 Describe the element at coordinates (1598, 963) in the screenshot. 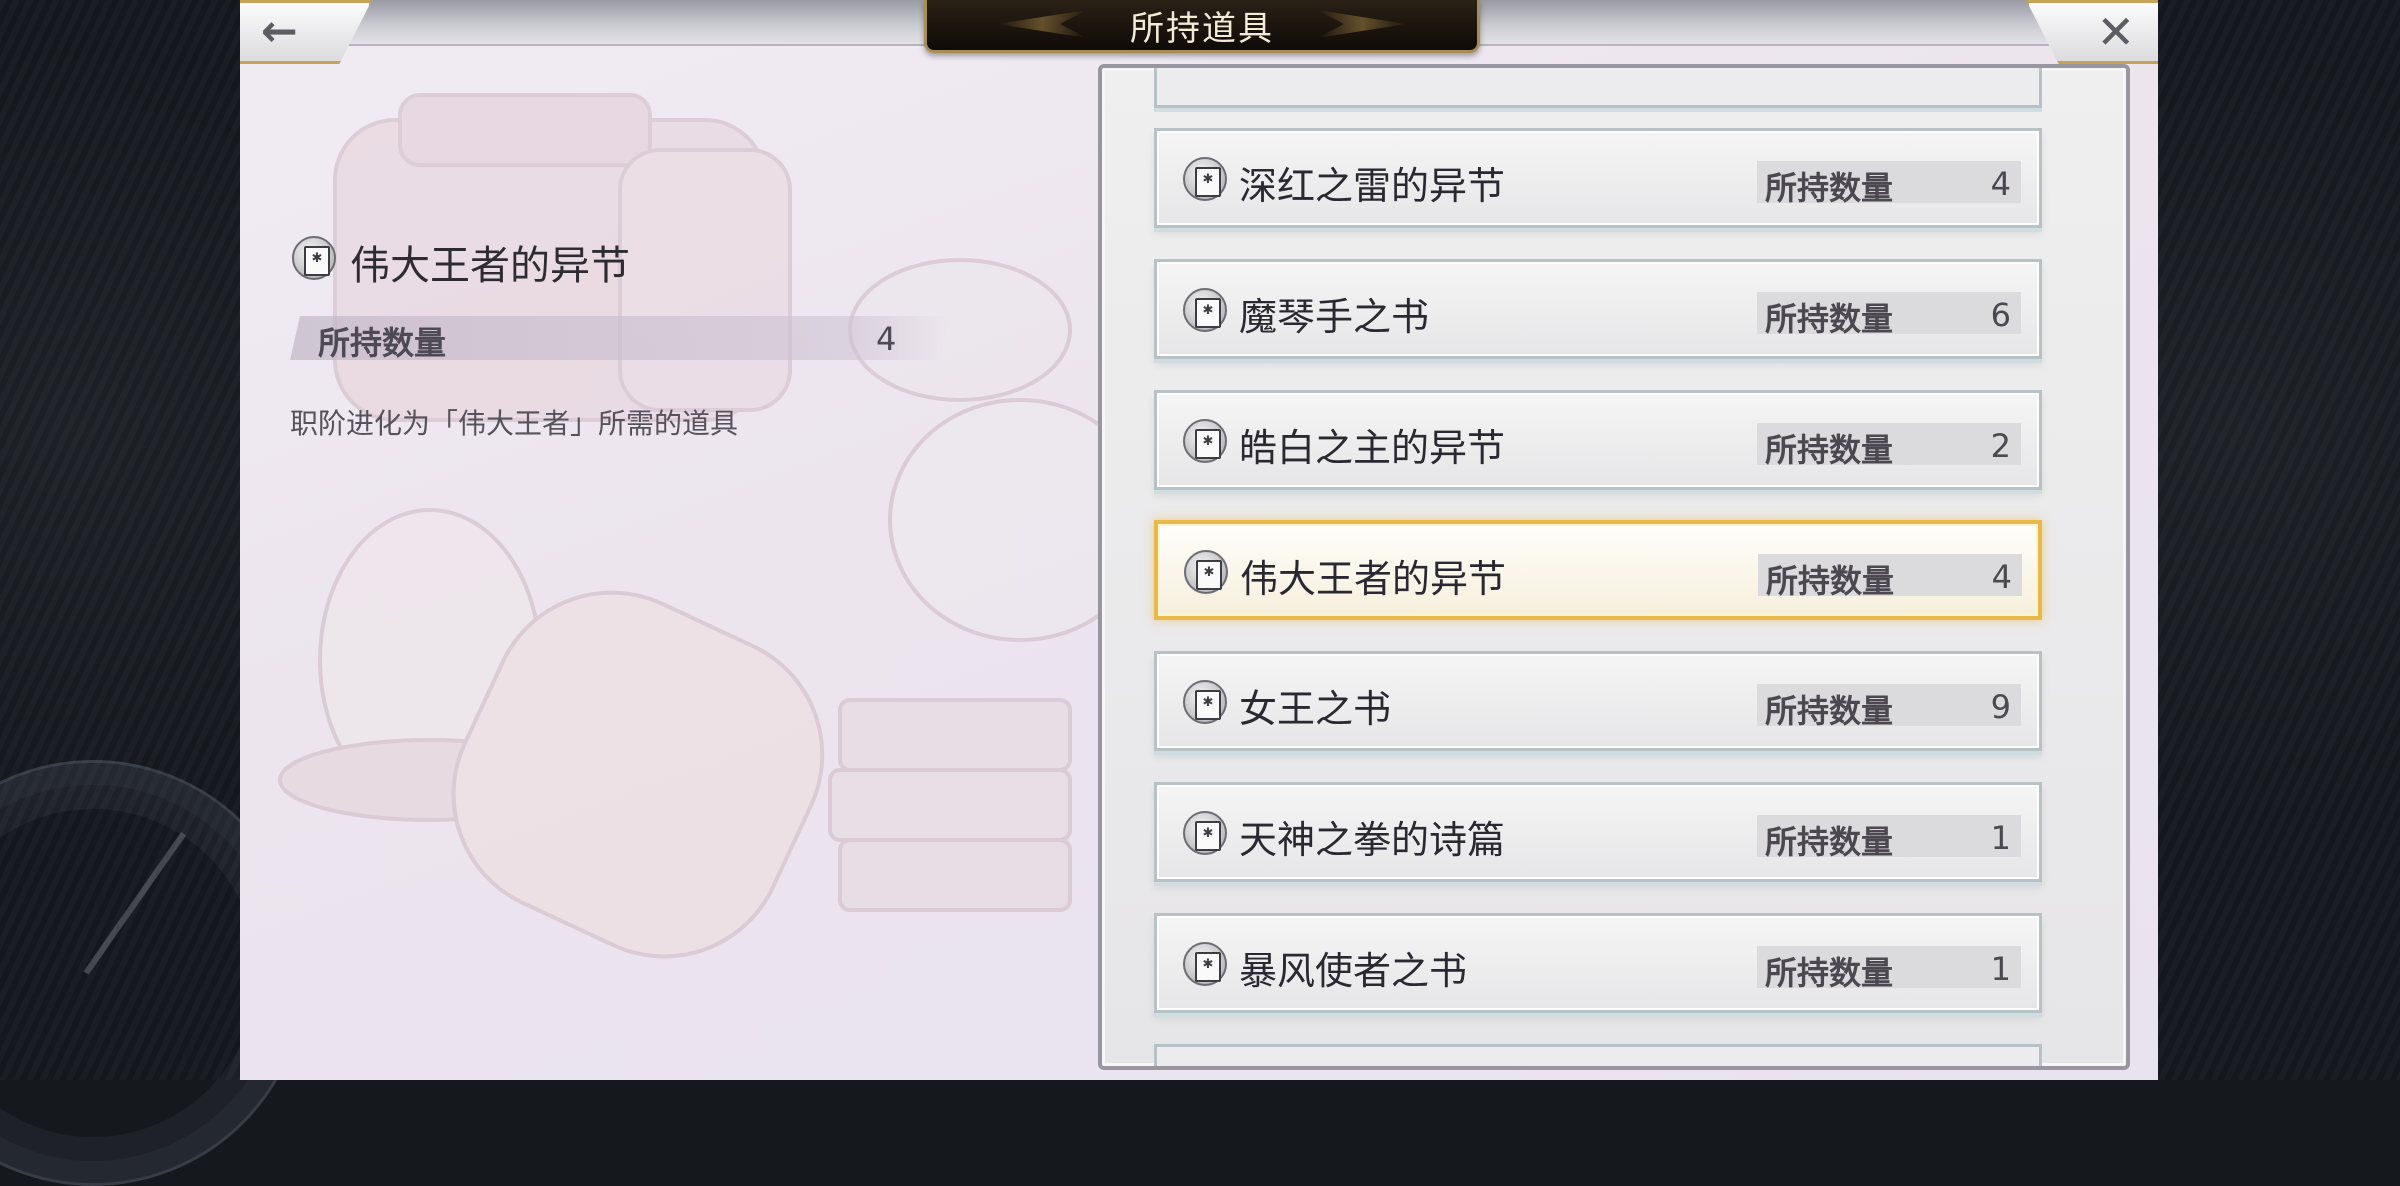

I see `list-item: ✱ 暴风使者之书 所持数量 1` at that location.